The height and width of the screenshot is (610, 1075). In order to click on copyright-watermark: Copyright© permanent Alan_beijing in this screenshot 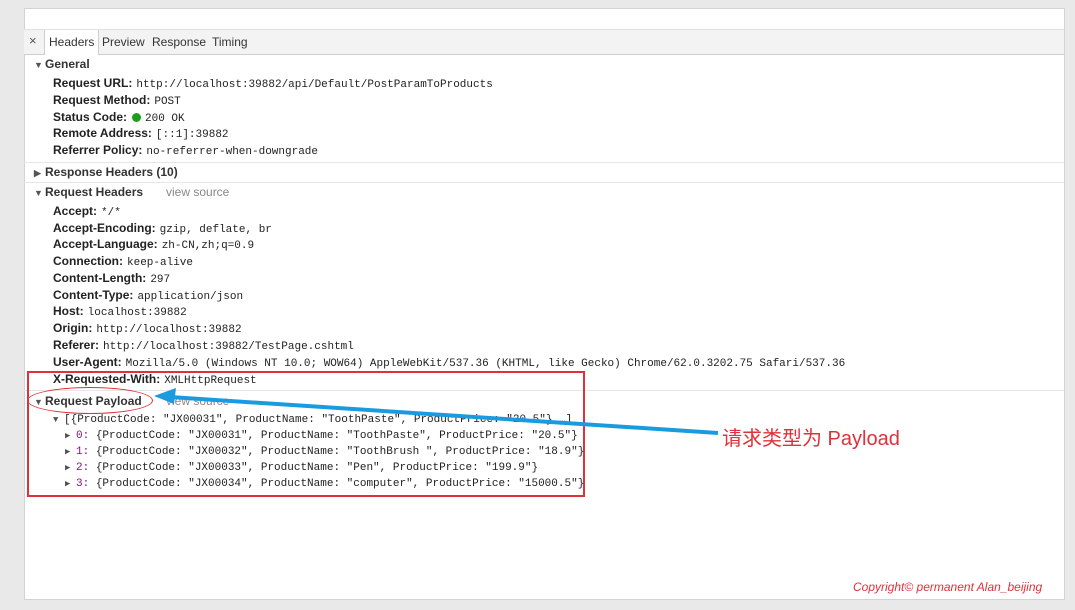, I will do `click(947, 587)`.